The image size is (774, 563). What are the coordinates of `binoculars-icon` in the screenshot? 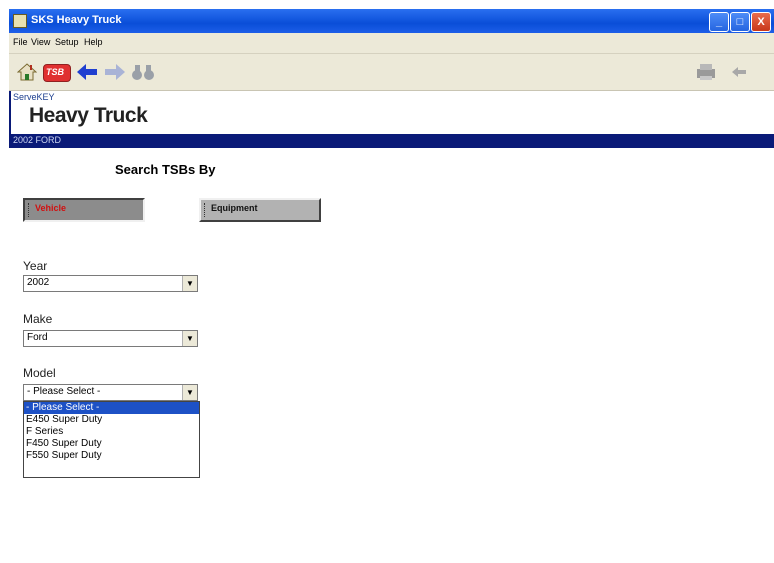 It's located at (143, 72).